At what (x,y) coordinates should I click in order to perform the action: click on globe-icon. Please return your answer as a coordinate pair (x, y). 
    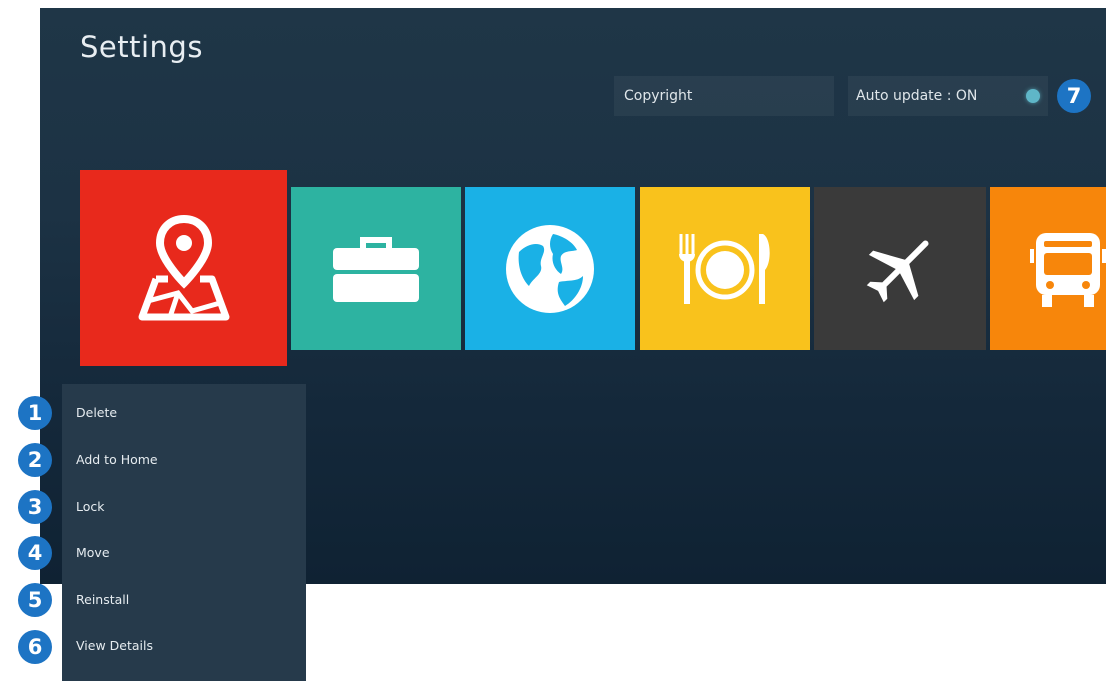
    Looking at the image, I should click on (550, 268).